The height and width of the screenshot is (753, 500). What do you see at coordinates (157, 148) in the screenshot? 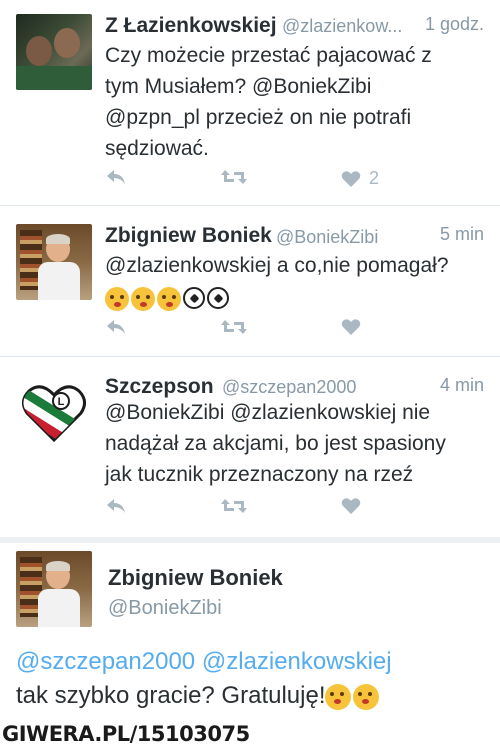
I see `text-line: sędziować.` at bounding box center [157, 148].